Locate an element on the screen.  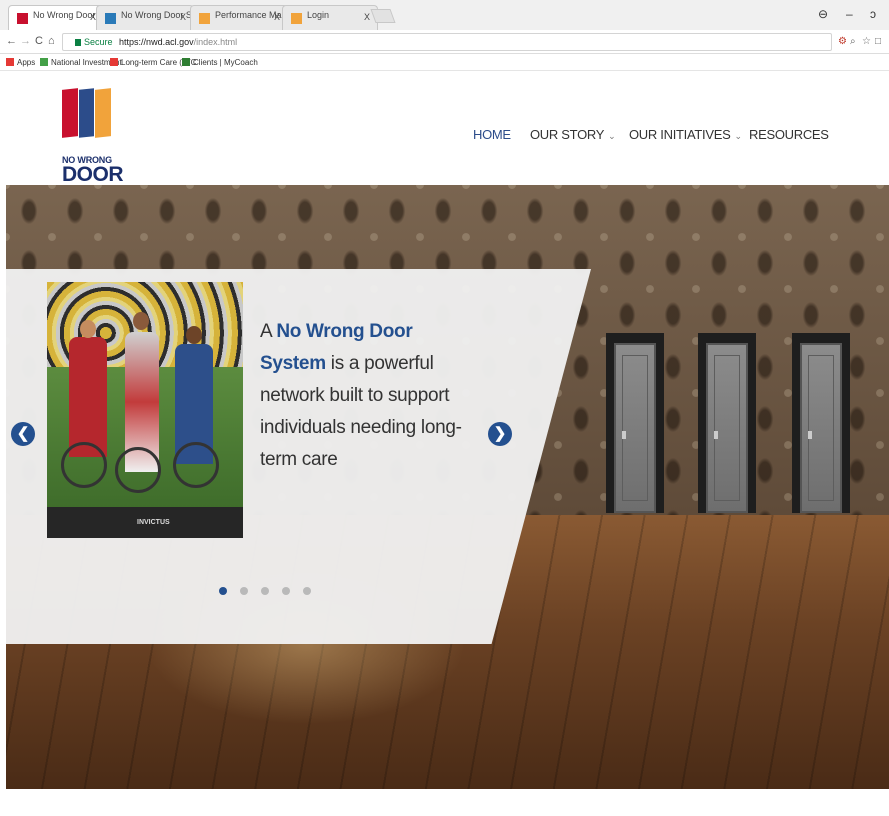
no-wrong-door-logo: NO WRONG DOOR is located at coordinates (93, 137).